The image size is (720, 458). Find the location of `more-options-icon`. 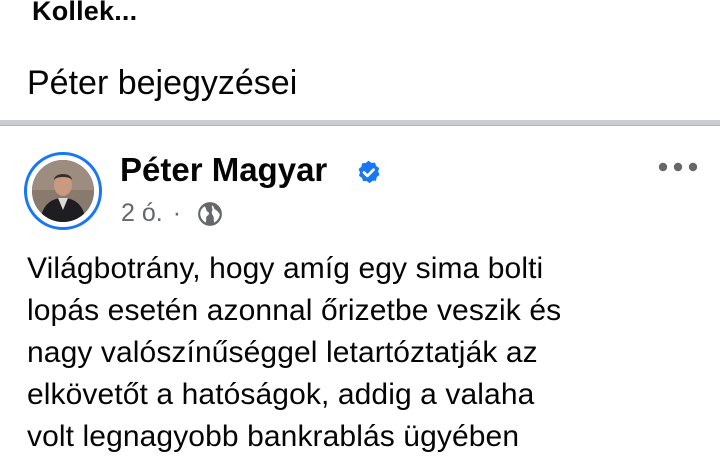

more-options-icon is located at coordinates (678, 167).